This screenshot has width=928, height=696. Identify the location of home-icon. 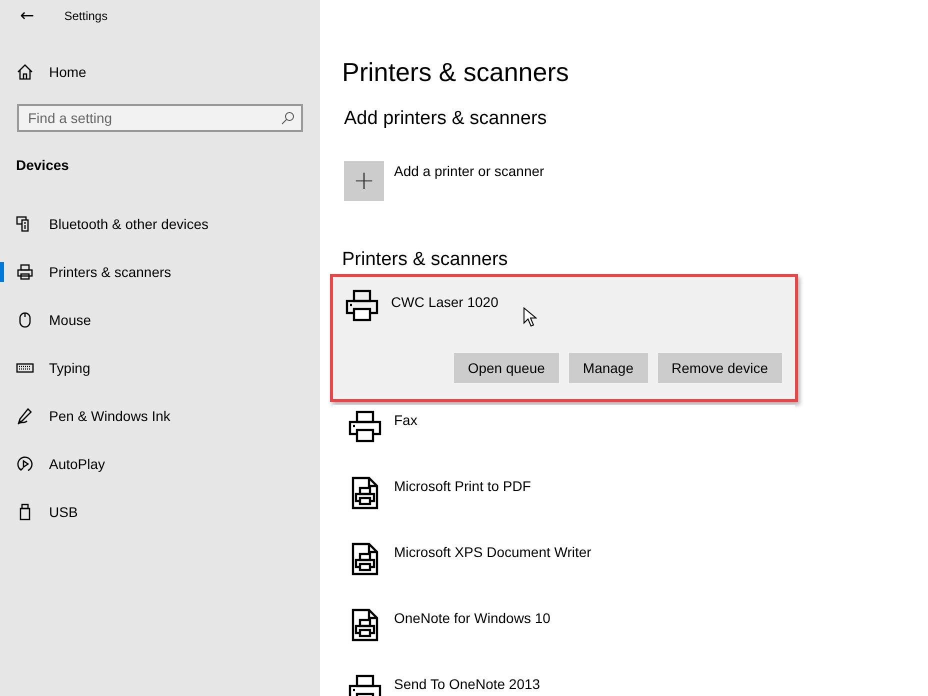
(25, 72).